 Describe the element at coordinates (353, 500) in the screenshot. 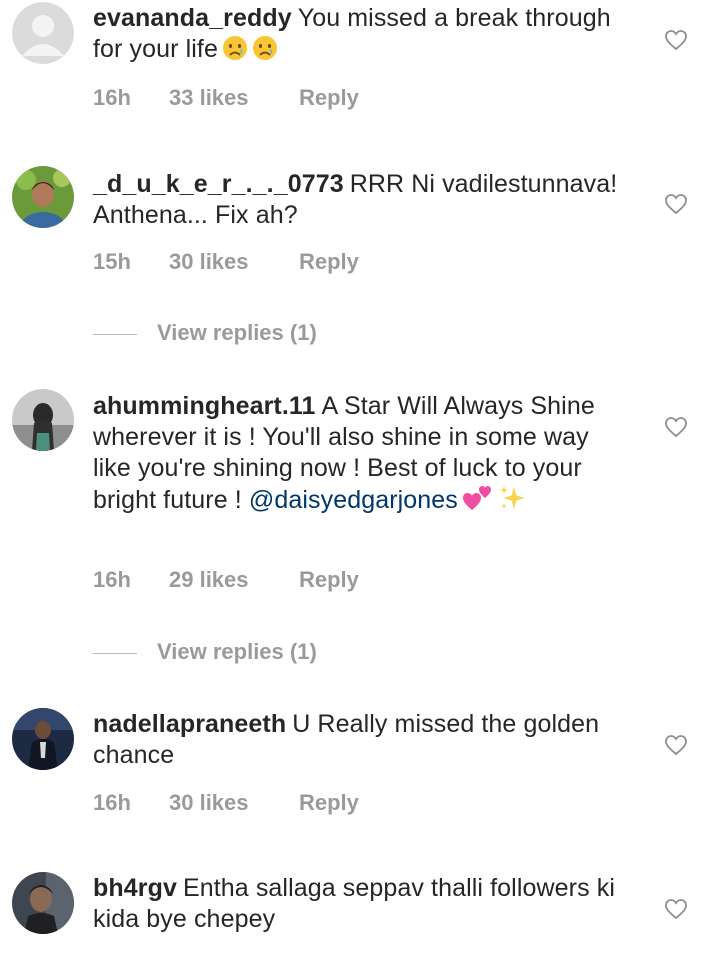

I see `mention-link: @daisyedgarjones` at that location.